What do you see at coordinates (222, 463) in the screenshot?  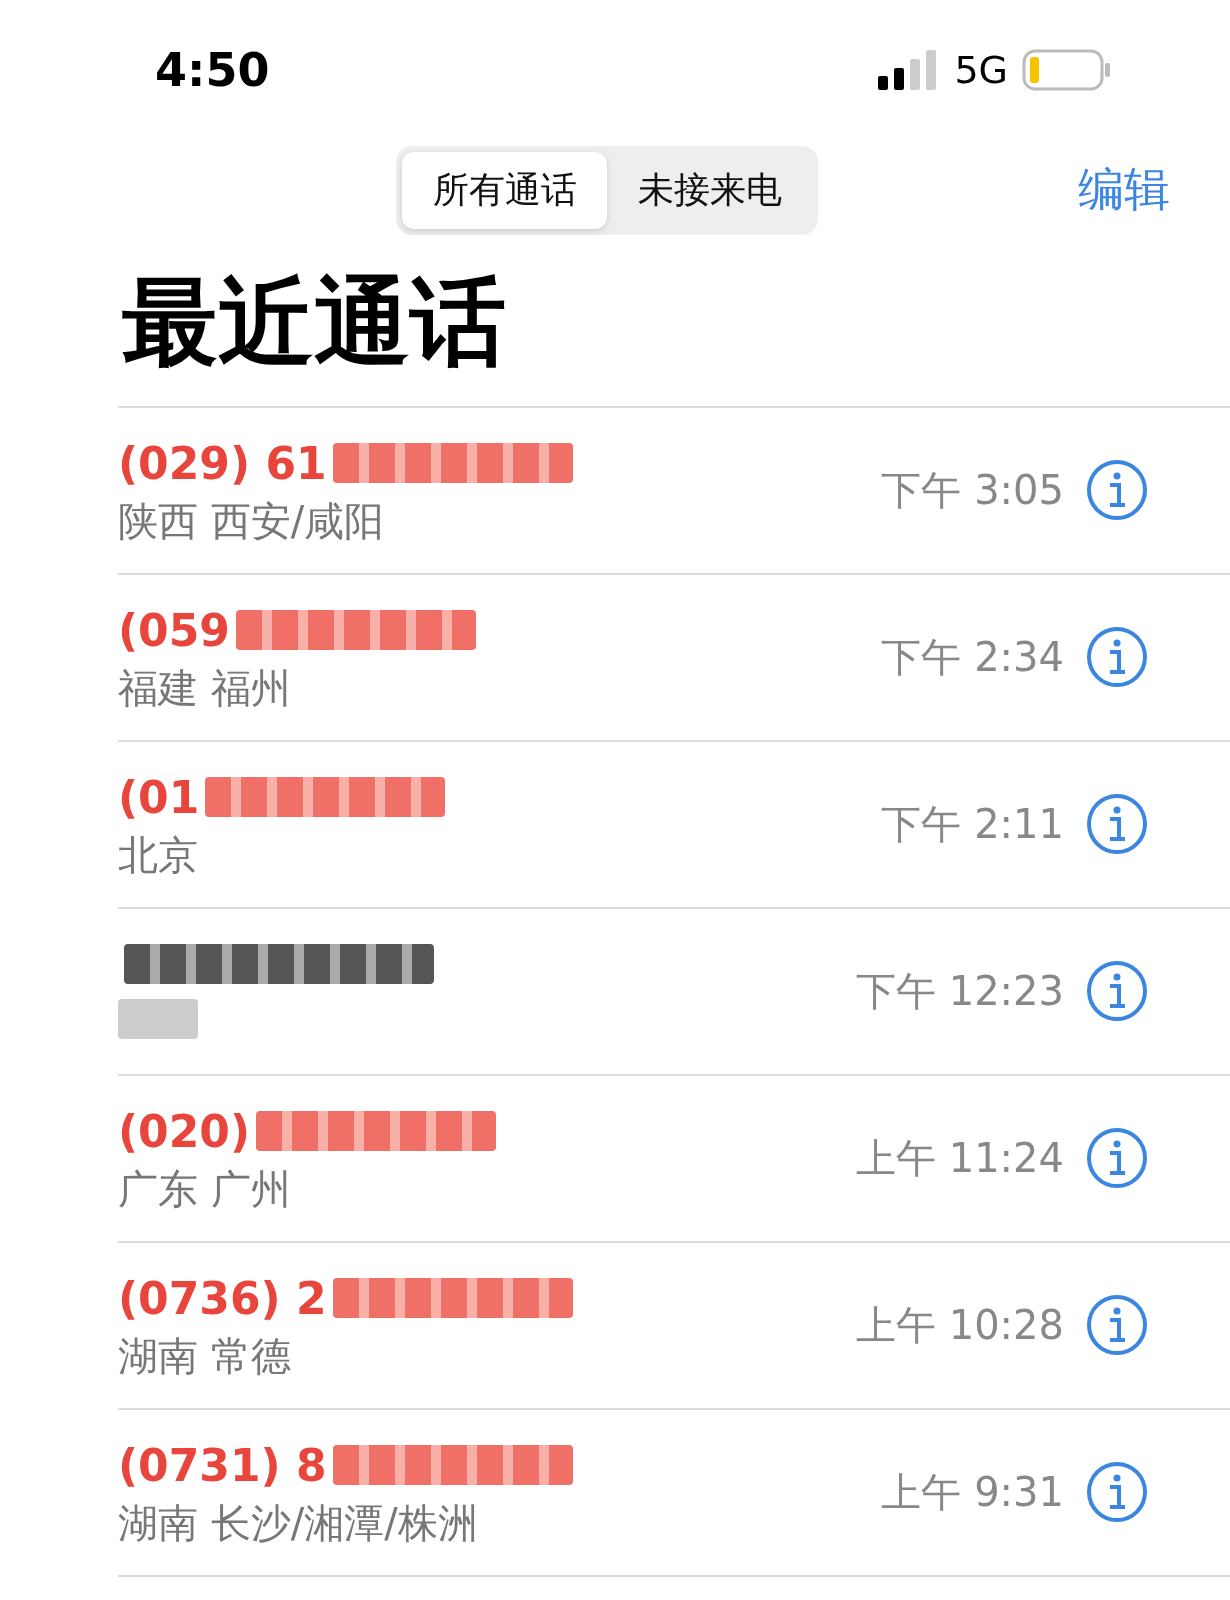 I see `phone-number: (029) 61` at bounding box center [222, 463].